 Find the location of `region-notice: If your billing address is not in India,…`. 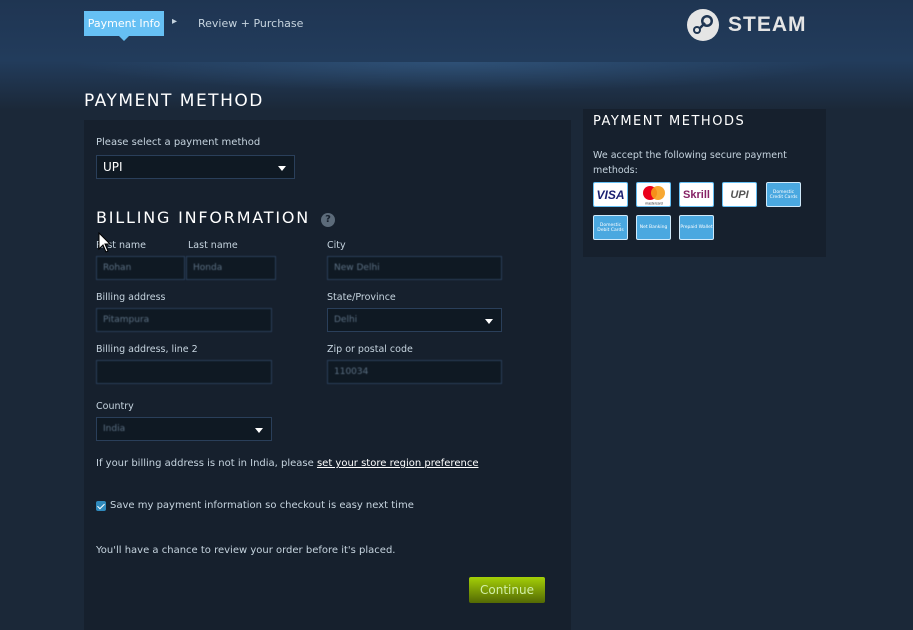

region-notice: If your billing address is not in India,… is located at coordinates (287, 463).